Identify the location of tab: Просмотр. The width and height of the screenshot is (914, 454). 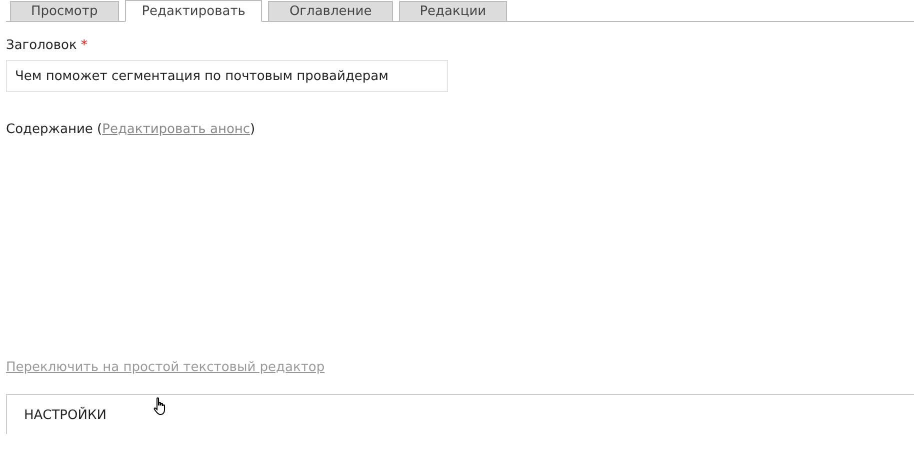
(64, 11).